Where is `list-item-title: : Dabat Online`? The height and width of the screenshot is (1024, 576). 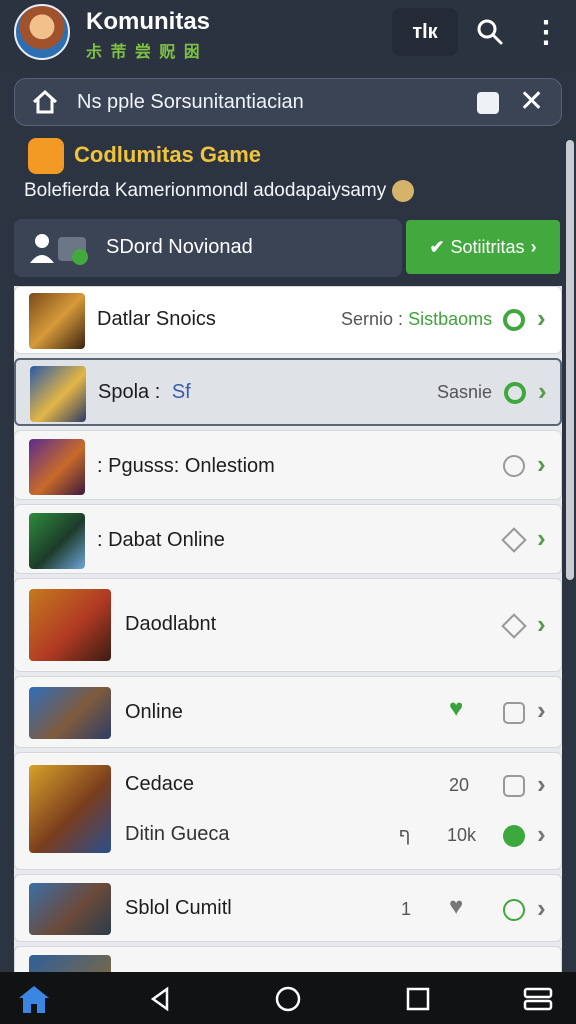
list-item-title: : Dabat Online is located at coordinates (161, 540).